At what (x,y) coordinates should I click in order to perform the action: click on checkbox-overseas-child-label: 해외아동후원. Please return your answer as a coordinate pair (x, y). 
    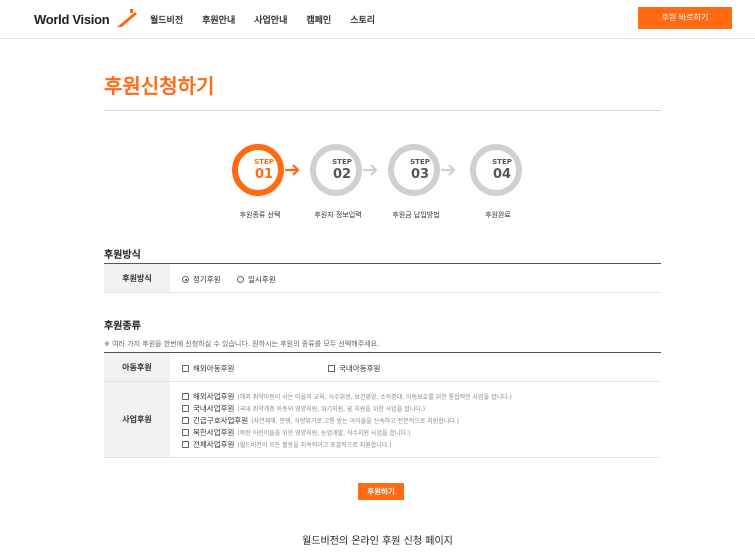
    Looking at the image, I should click on (214, 368).